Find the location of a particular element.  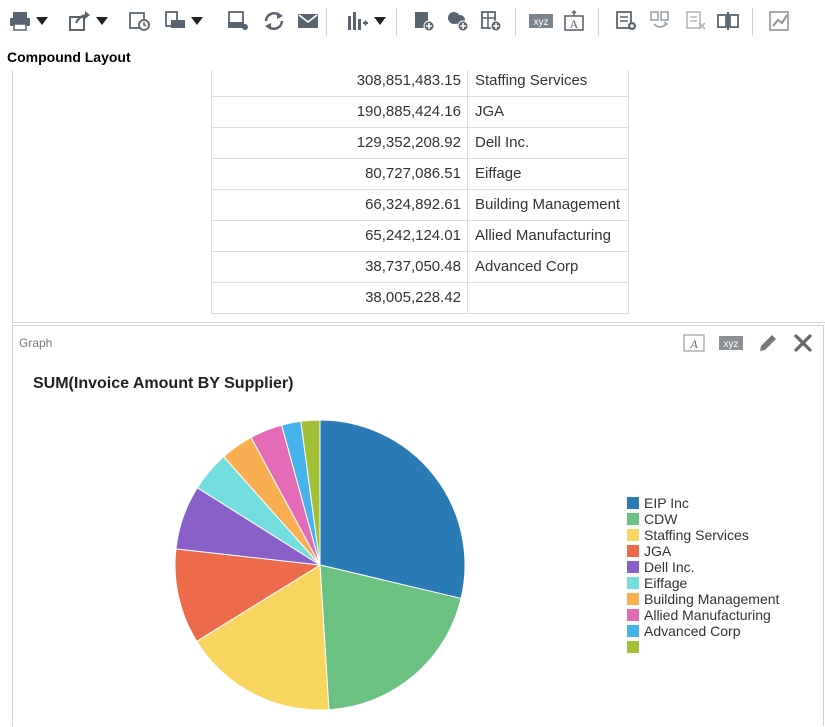

narrative-icon: xyz is located at coordinates (541, 21).